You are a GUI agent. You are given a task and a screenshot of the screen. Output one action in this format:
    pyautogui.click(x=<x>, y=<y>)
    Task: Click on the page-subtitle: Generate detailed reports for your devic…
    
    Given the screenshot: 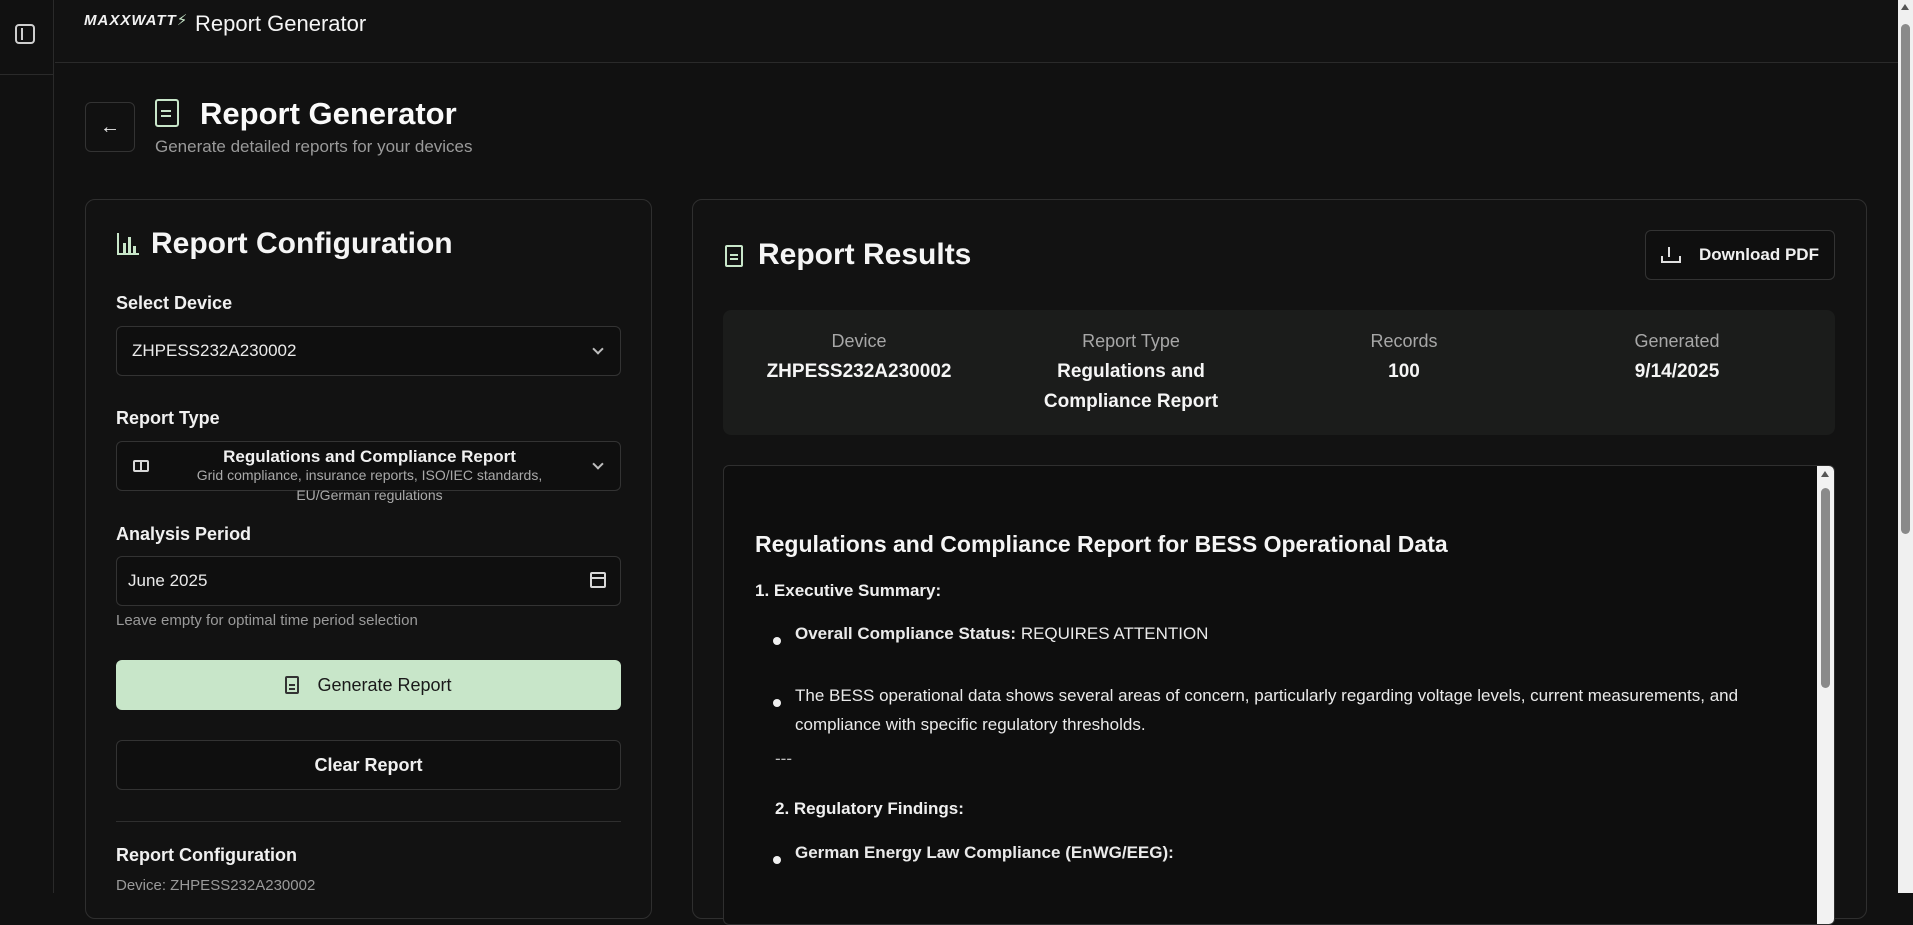 What is the action you would take?
    pyautogui.click(x=314, y=146)
    